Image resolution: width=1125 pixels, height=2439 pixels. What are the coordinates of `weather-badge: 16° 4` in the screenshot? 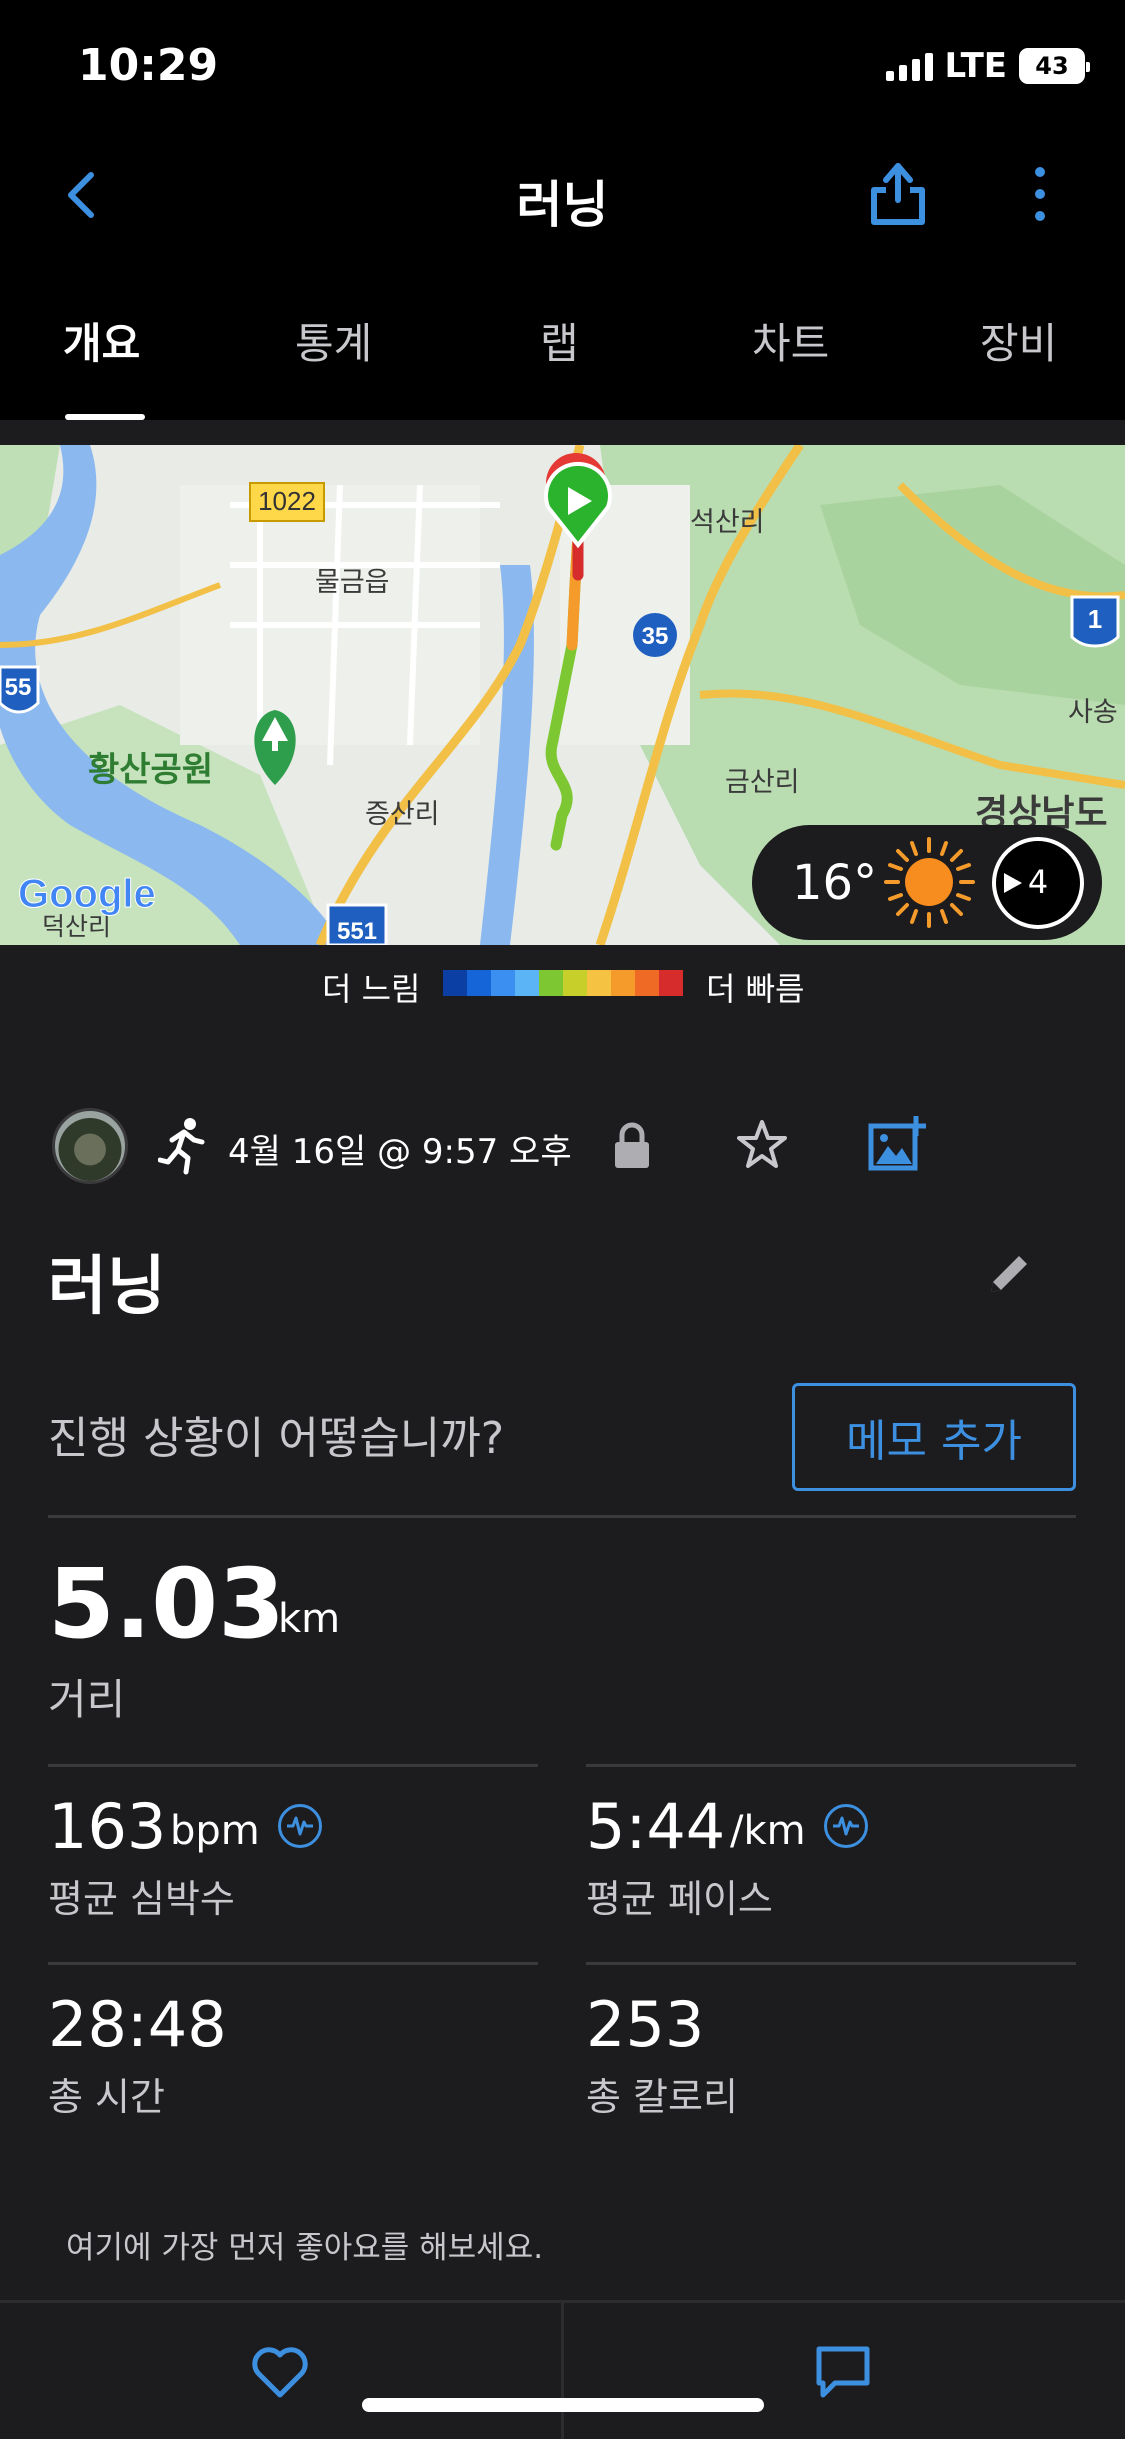 It's located at (927, 882).